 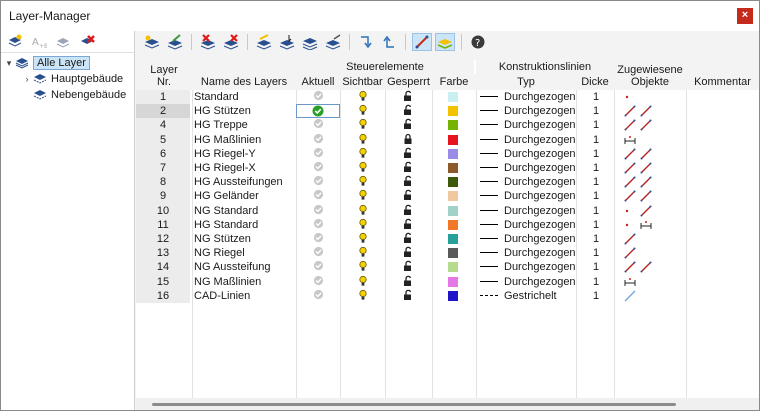 I want to click on select-layer-button, so click(x=287, y=42).